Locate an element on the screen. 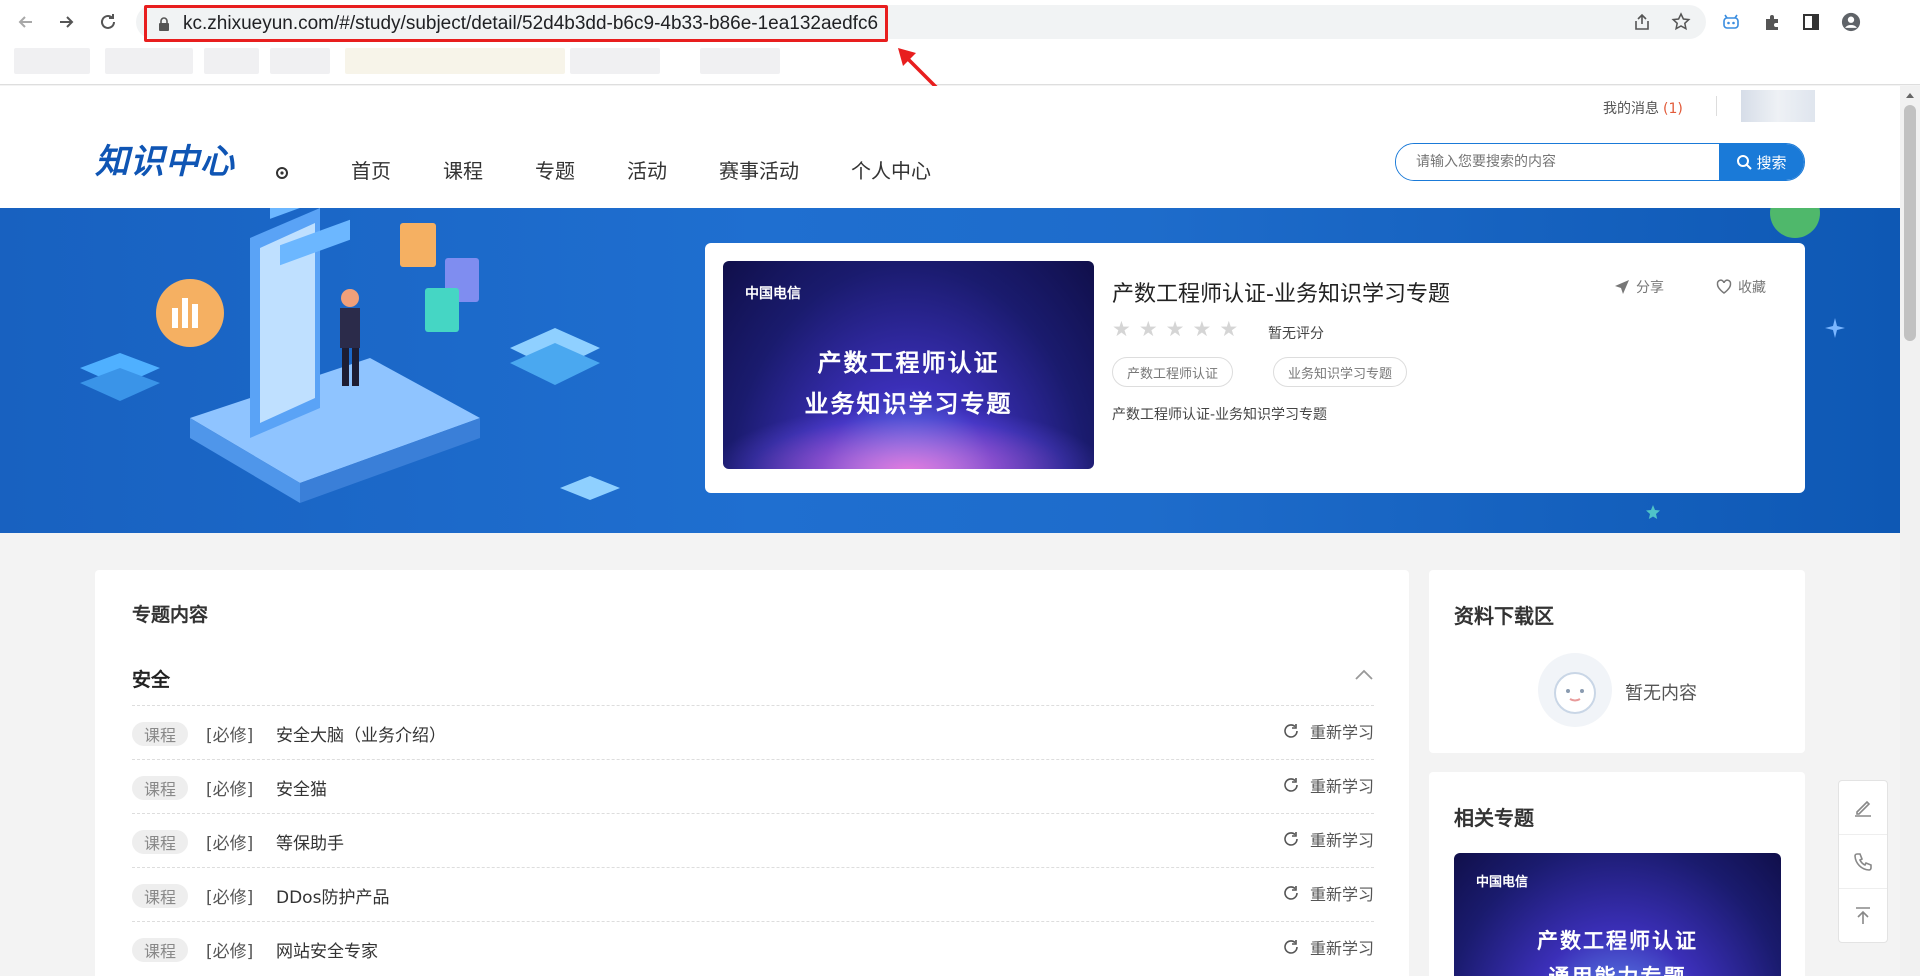  reload-icon is located at coordinates (108, 21).